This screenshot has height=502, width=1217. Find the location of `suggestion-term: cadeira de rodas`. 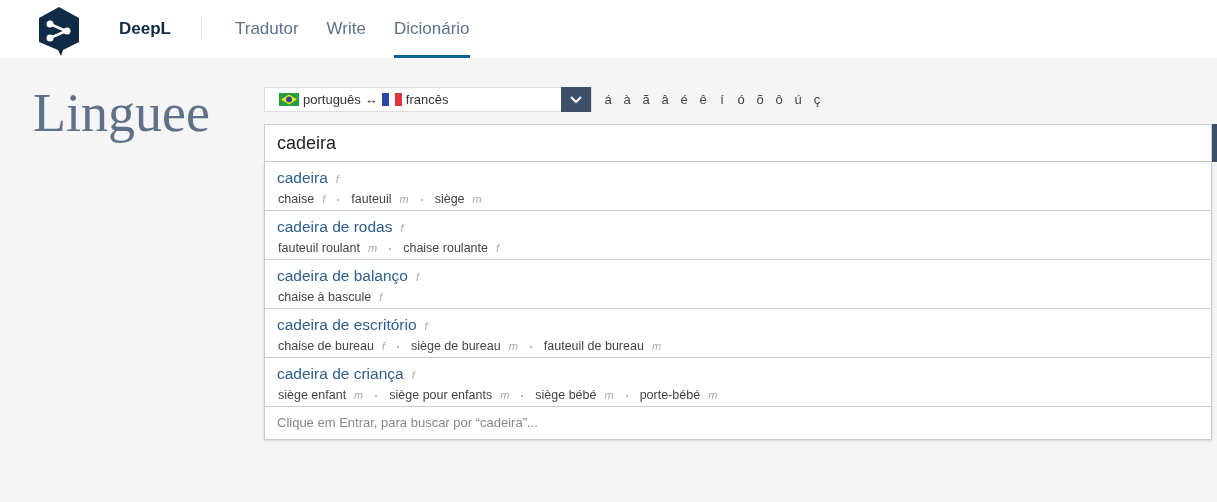

suggestion-term: cadeira de rodas is located at coordinates (335, 227).